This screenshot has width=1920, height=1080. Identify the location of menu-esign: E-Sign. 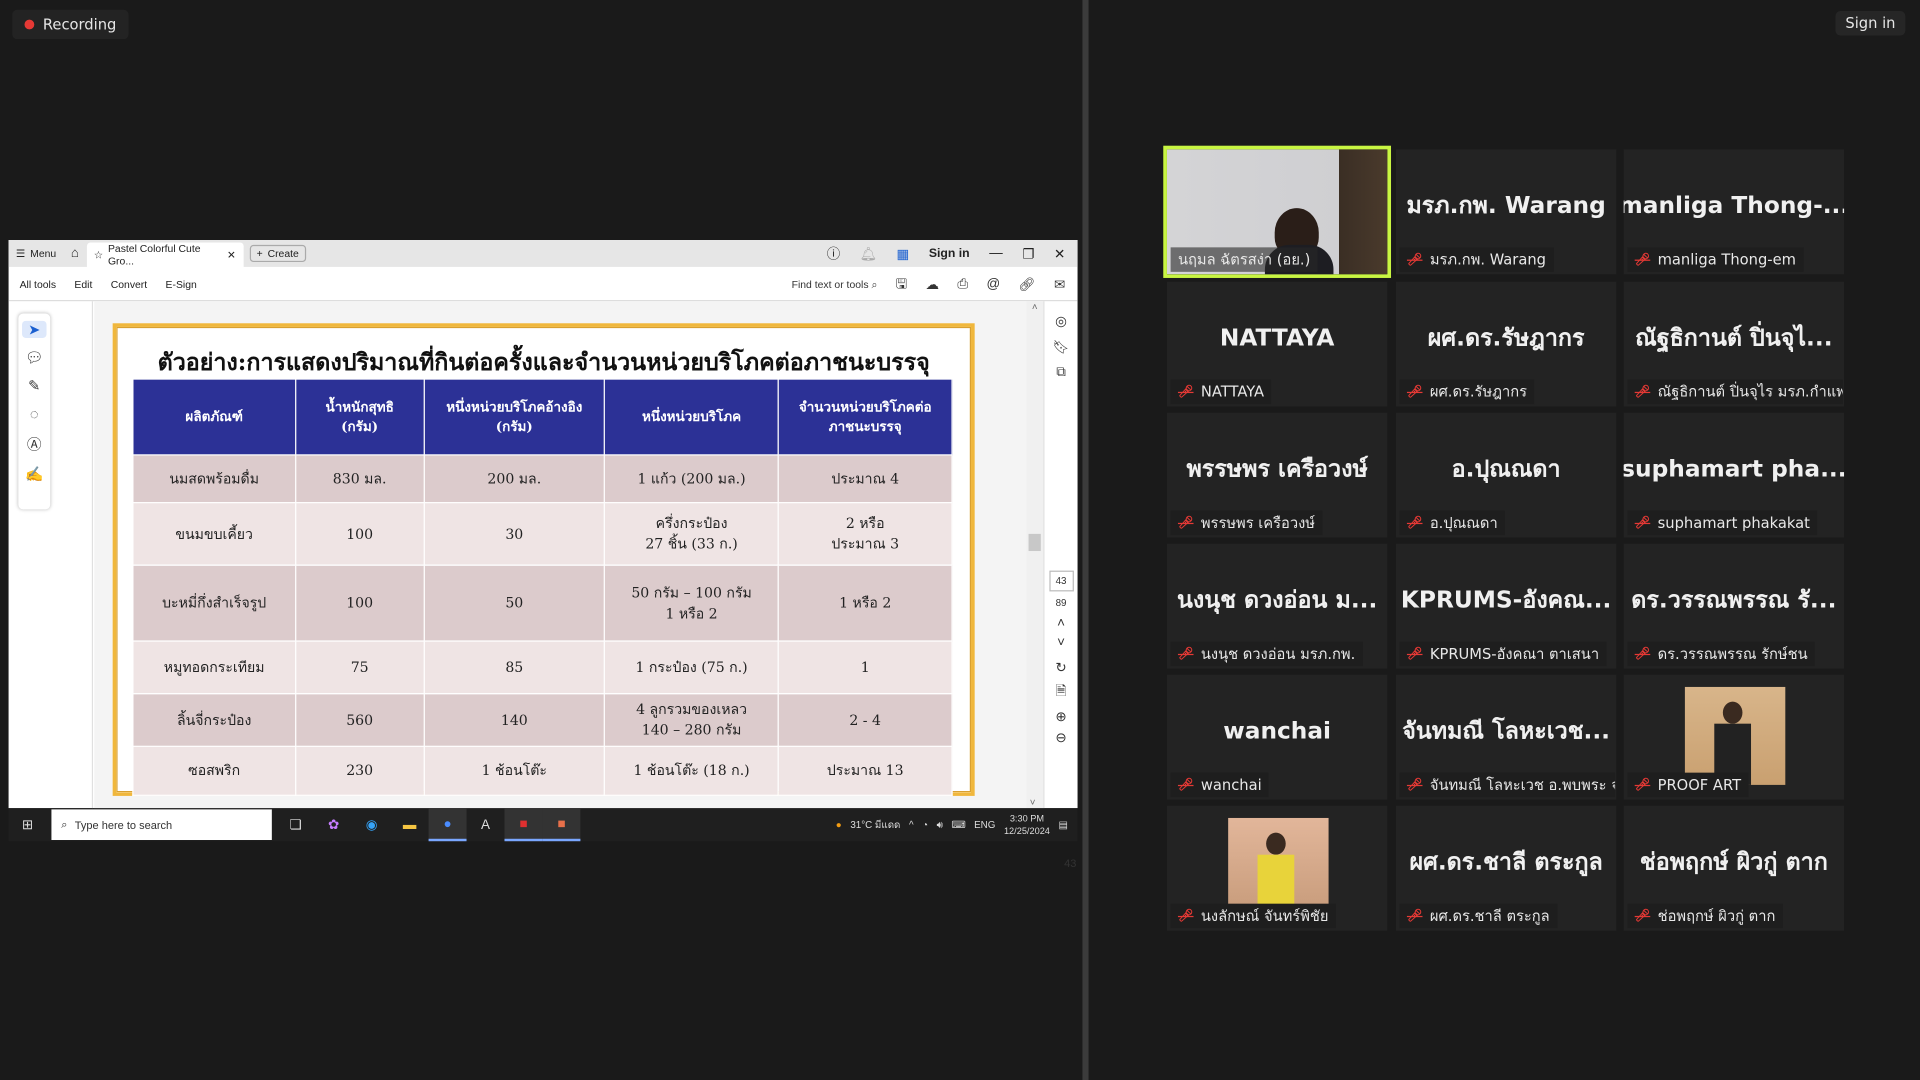
(181, 283).